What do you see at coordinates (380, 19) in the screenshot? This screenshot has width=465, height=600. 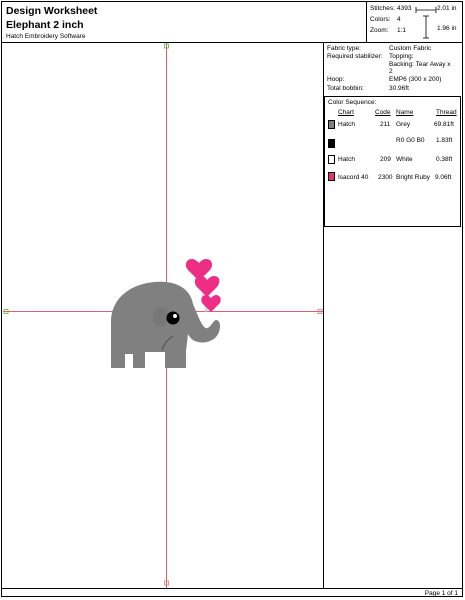 I see `colors-label: Colors:` at bounding box center [380, 19].